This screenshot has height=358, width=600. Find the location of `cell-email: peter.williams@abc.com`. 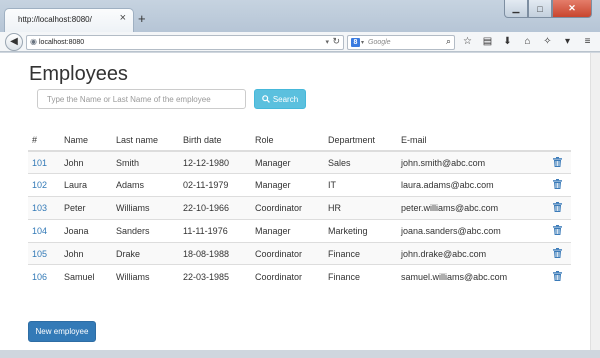

cell-email: peter.williams@abc.com is located at coordinates (473, 208).